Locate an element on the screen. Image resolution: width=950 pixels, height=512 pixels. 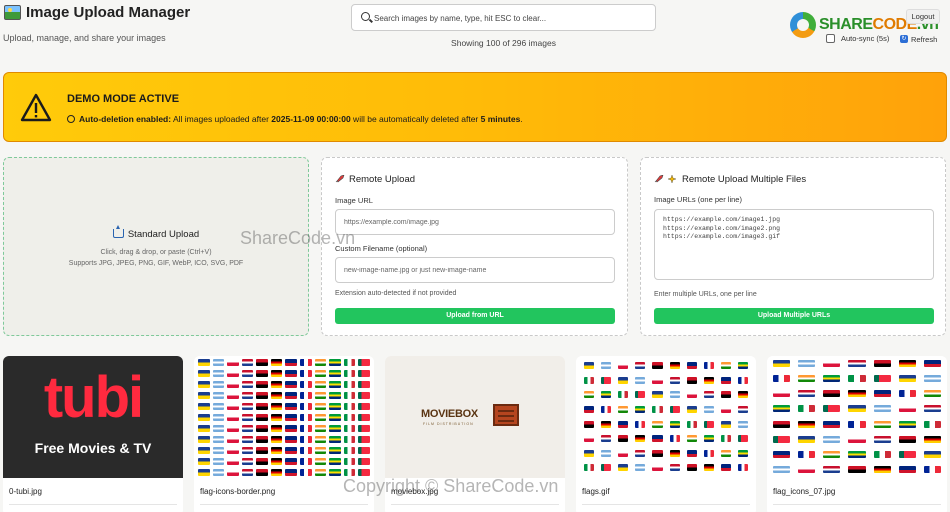
banner-text-end: . is located at coordinates (521, 119).